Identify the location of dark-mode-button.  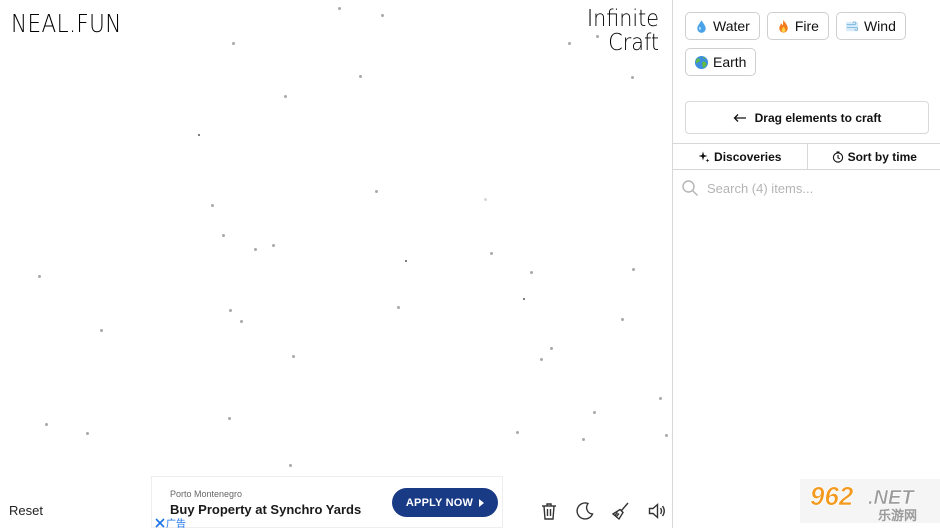
(585, 511).